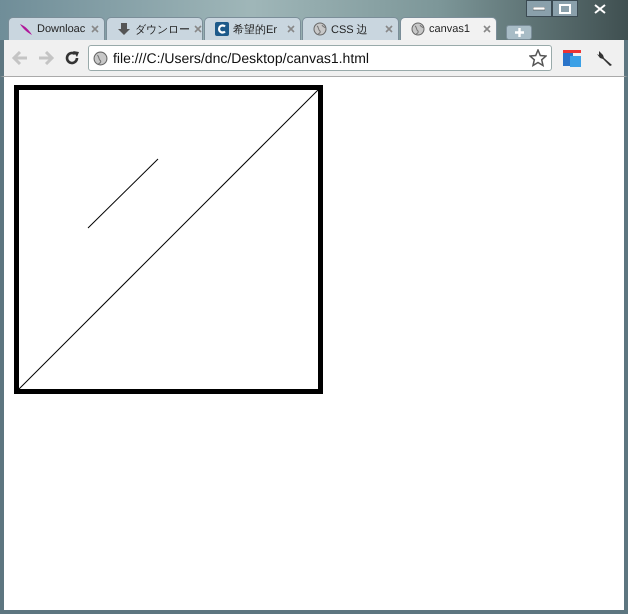 The width and height of the screenshot is (628, 614). I want to click on tab-title: 希望的Er, so click(255, 29).